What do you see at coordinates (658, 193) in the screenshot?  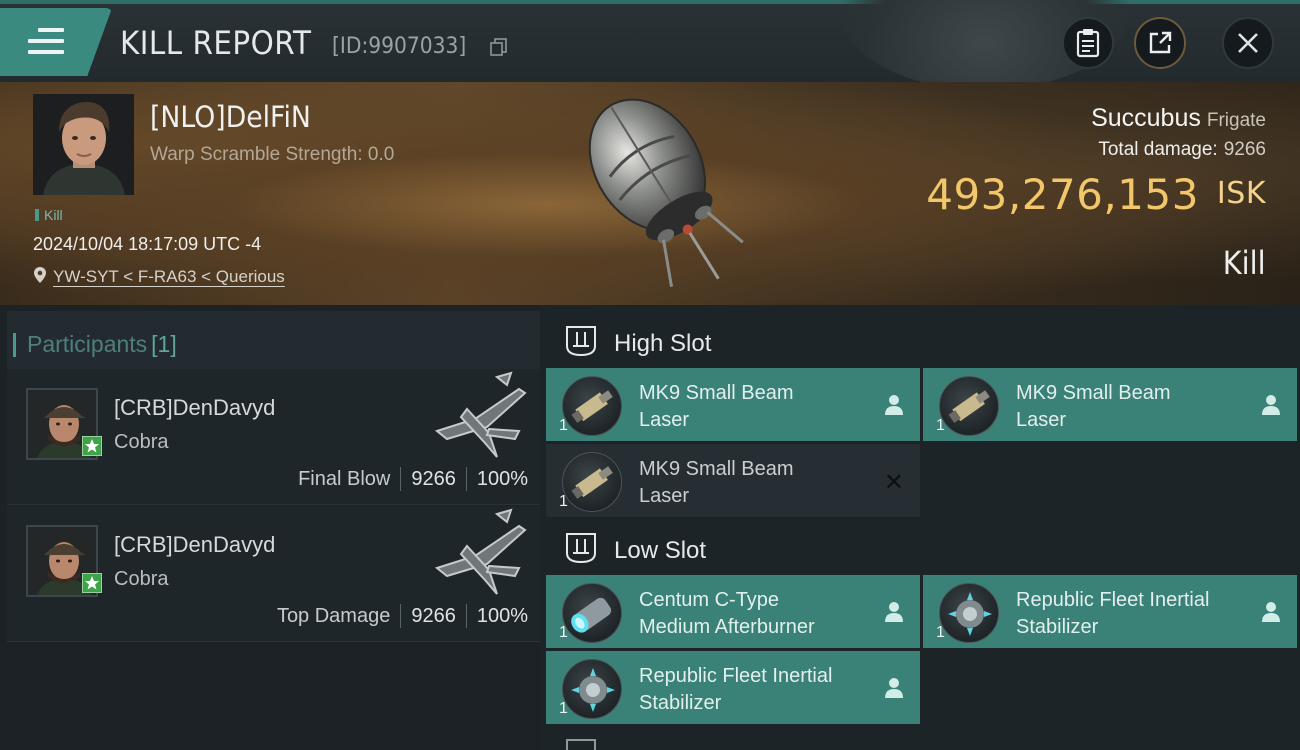 I see `victim-ship-image` at bounding box center [658, 193].